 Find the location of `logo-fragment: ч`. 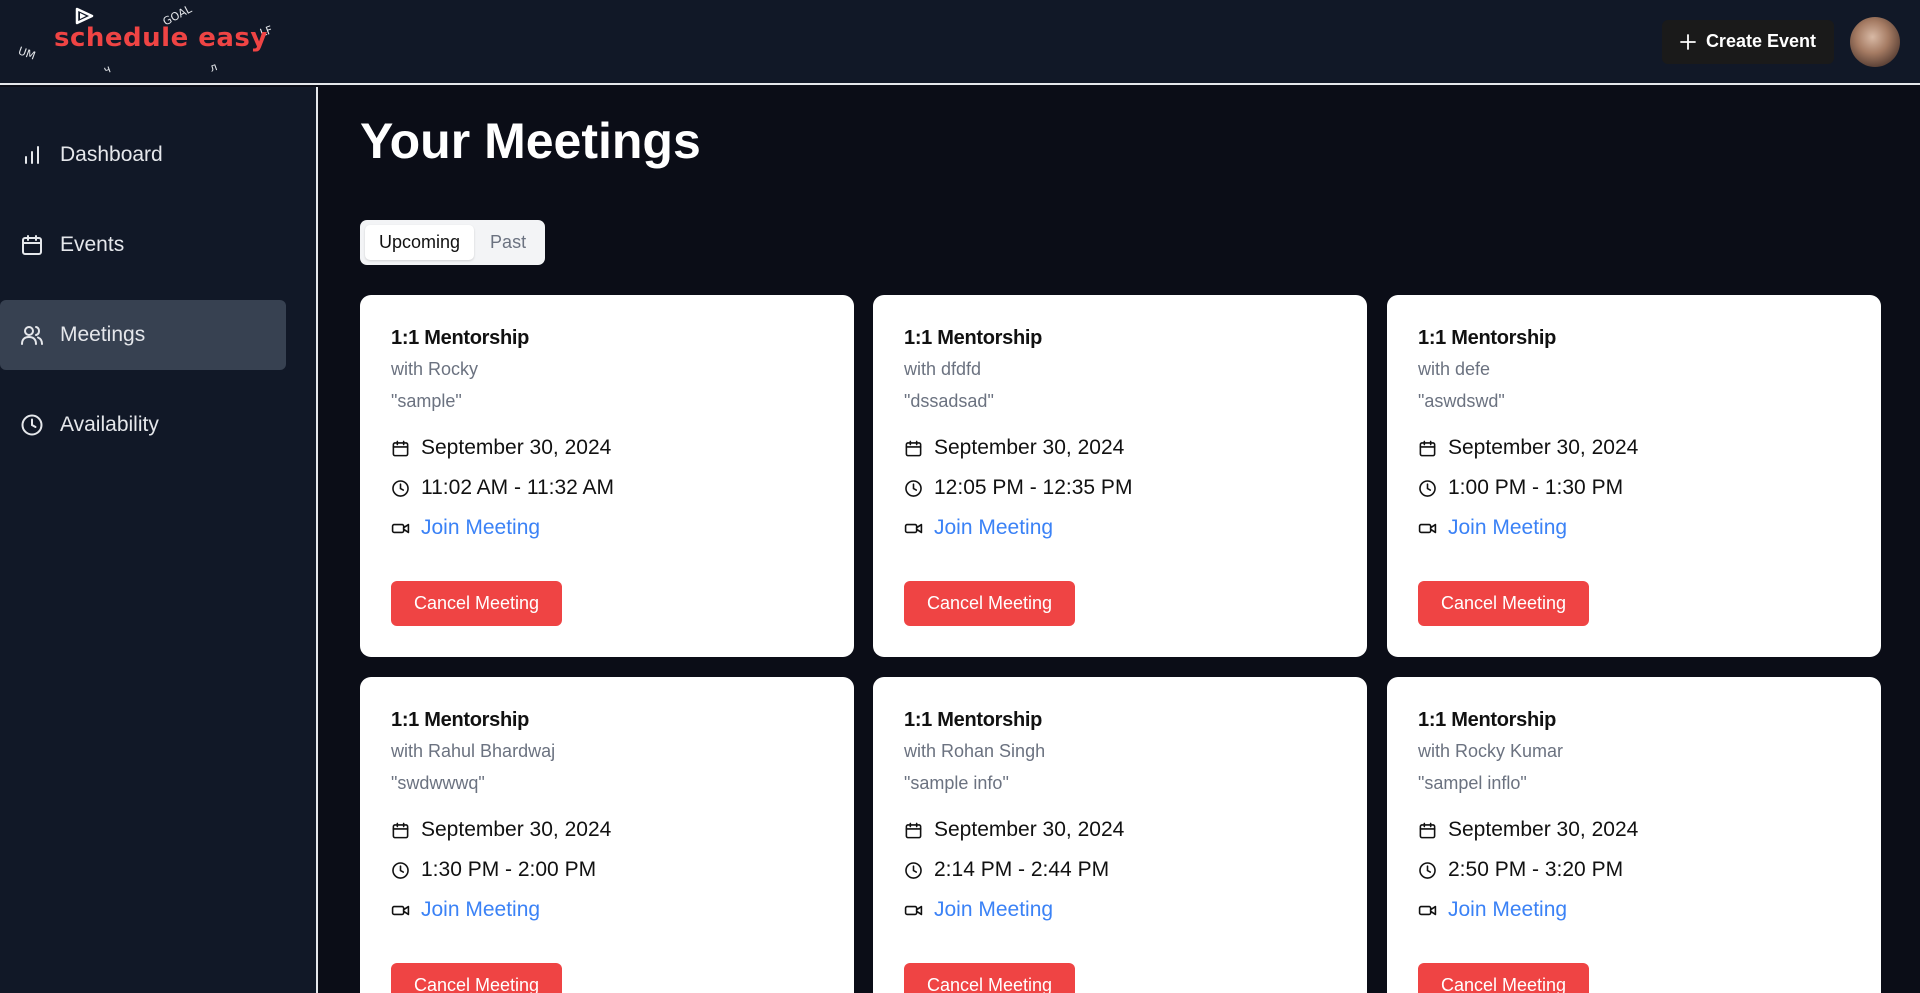

logo-fragment: ч is located at coordinates (107, 69).